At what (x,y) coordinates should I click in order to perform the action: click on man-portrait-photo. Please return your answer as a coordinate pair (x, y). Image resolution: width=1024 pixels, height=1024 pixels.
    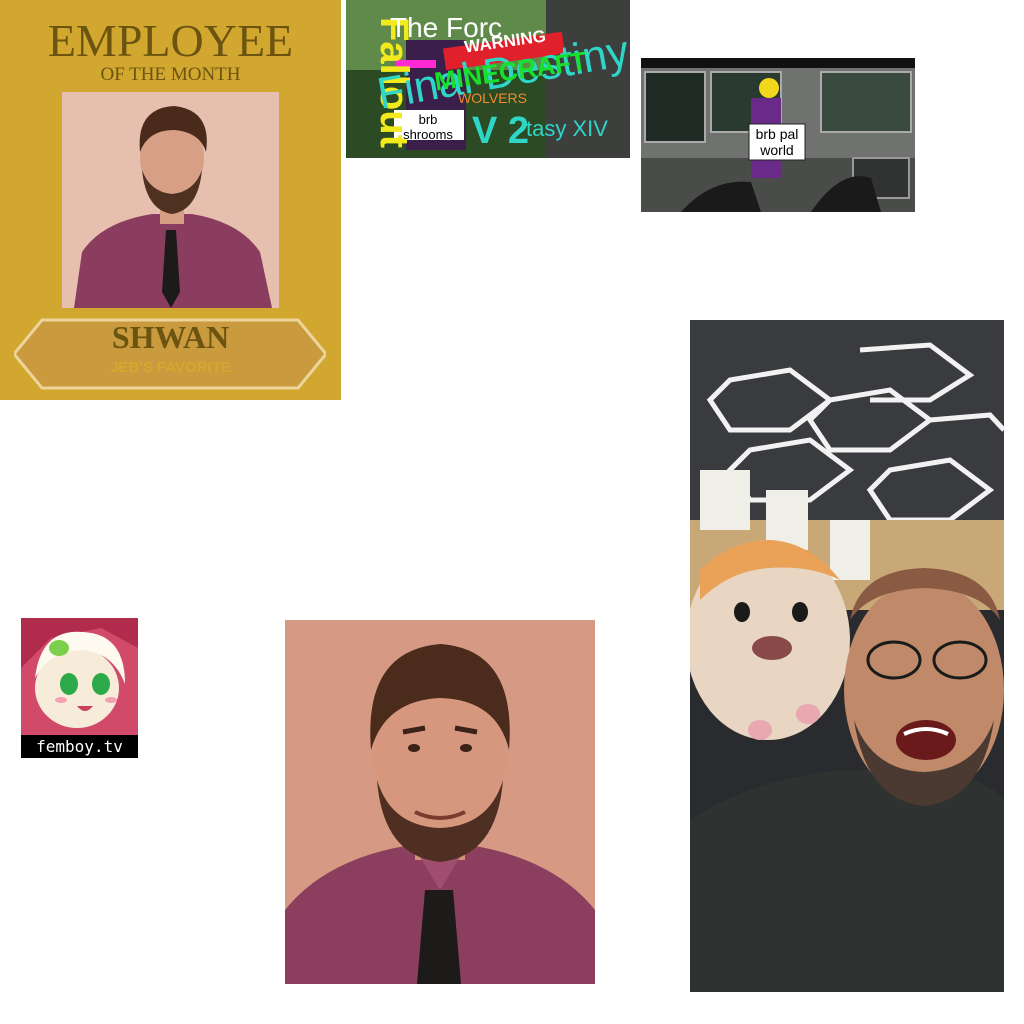
    Looking at the image, I should click on (440, 802).